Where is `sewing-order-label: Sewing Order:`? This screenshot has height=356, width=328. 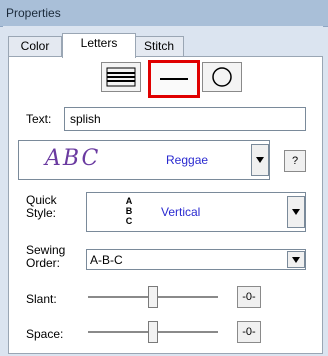
sewing-order-label: Sewing Order: is located at coordinates (45, 257).